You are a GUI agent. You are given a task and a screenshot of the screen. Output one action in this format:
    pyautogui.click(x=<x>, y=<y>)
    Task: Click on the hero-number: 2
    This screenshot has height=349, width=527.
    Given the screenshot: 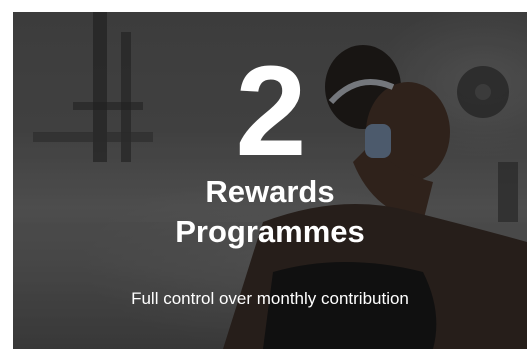 What is the action you would take?
    pyautogui.click(x=270, y=111)
    